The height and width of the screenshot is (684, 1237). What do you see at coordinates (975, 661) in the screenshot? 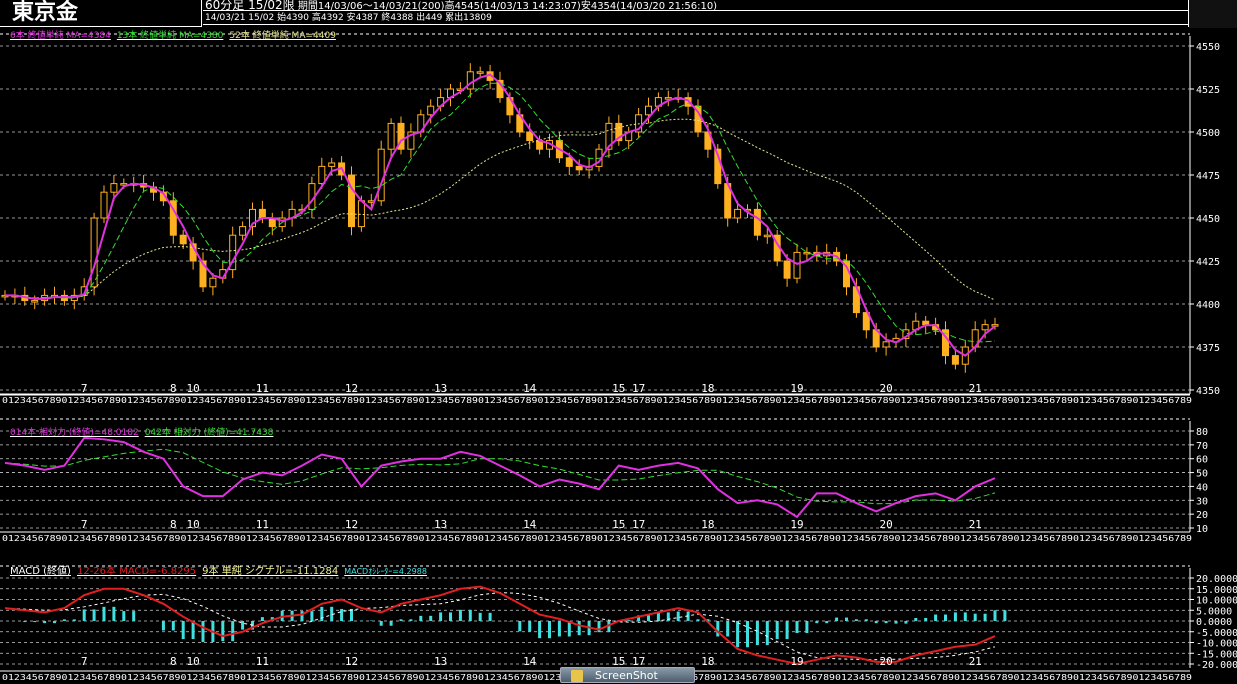
I see `macd-date-label: 21` at bounding box center [975, 661].